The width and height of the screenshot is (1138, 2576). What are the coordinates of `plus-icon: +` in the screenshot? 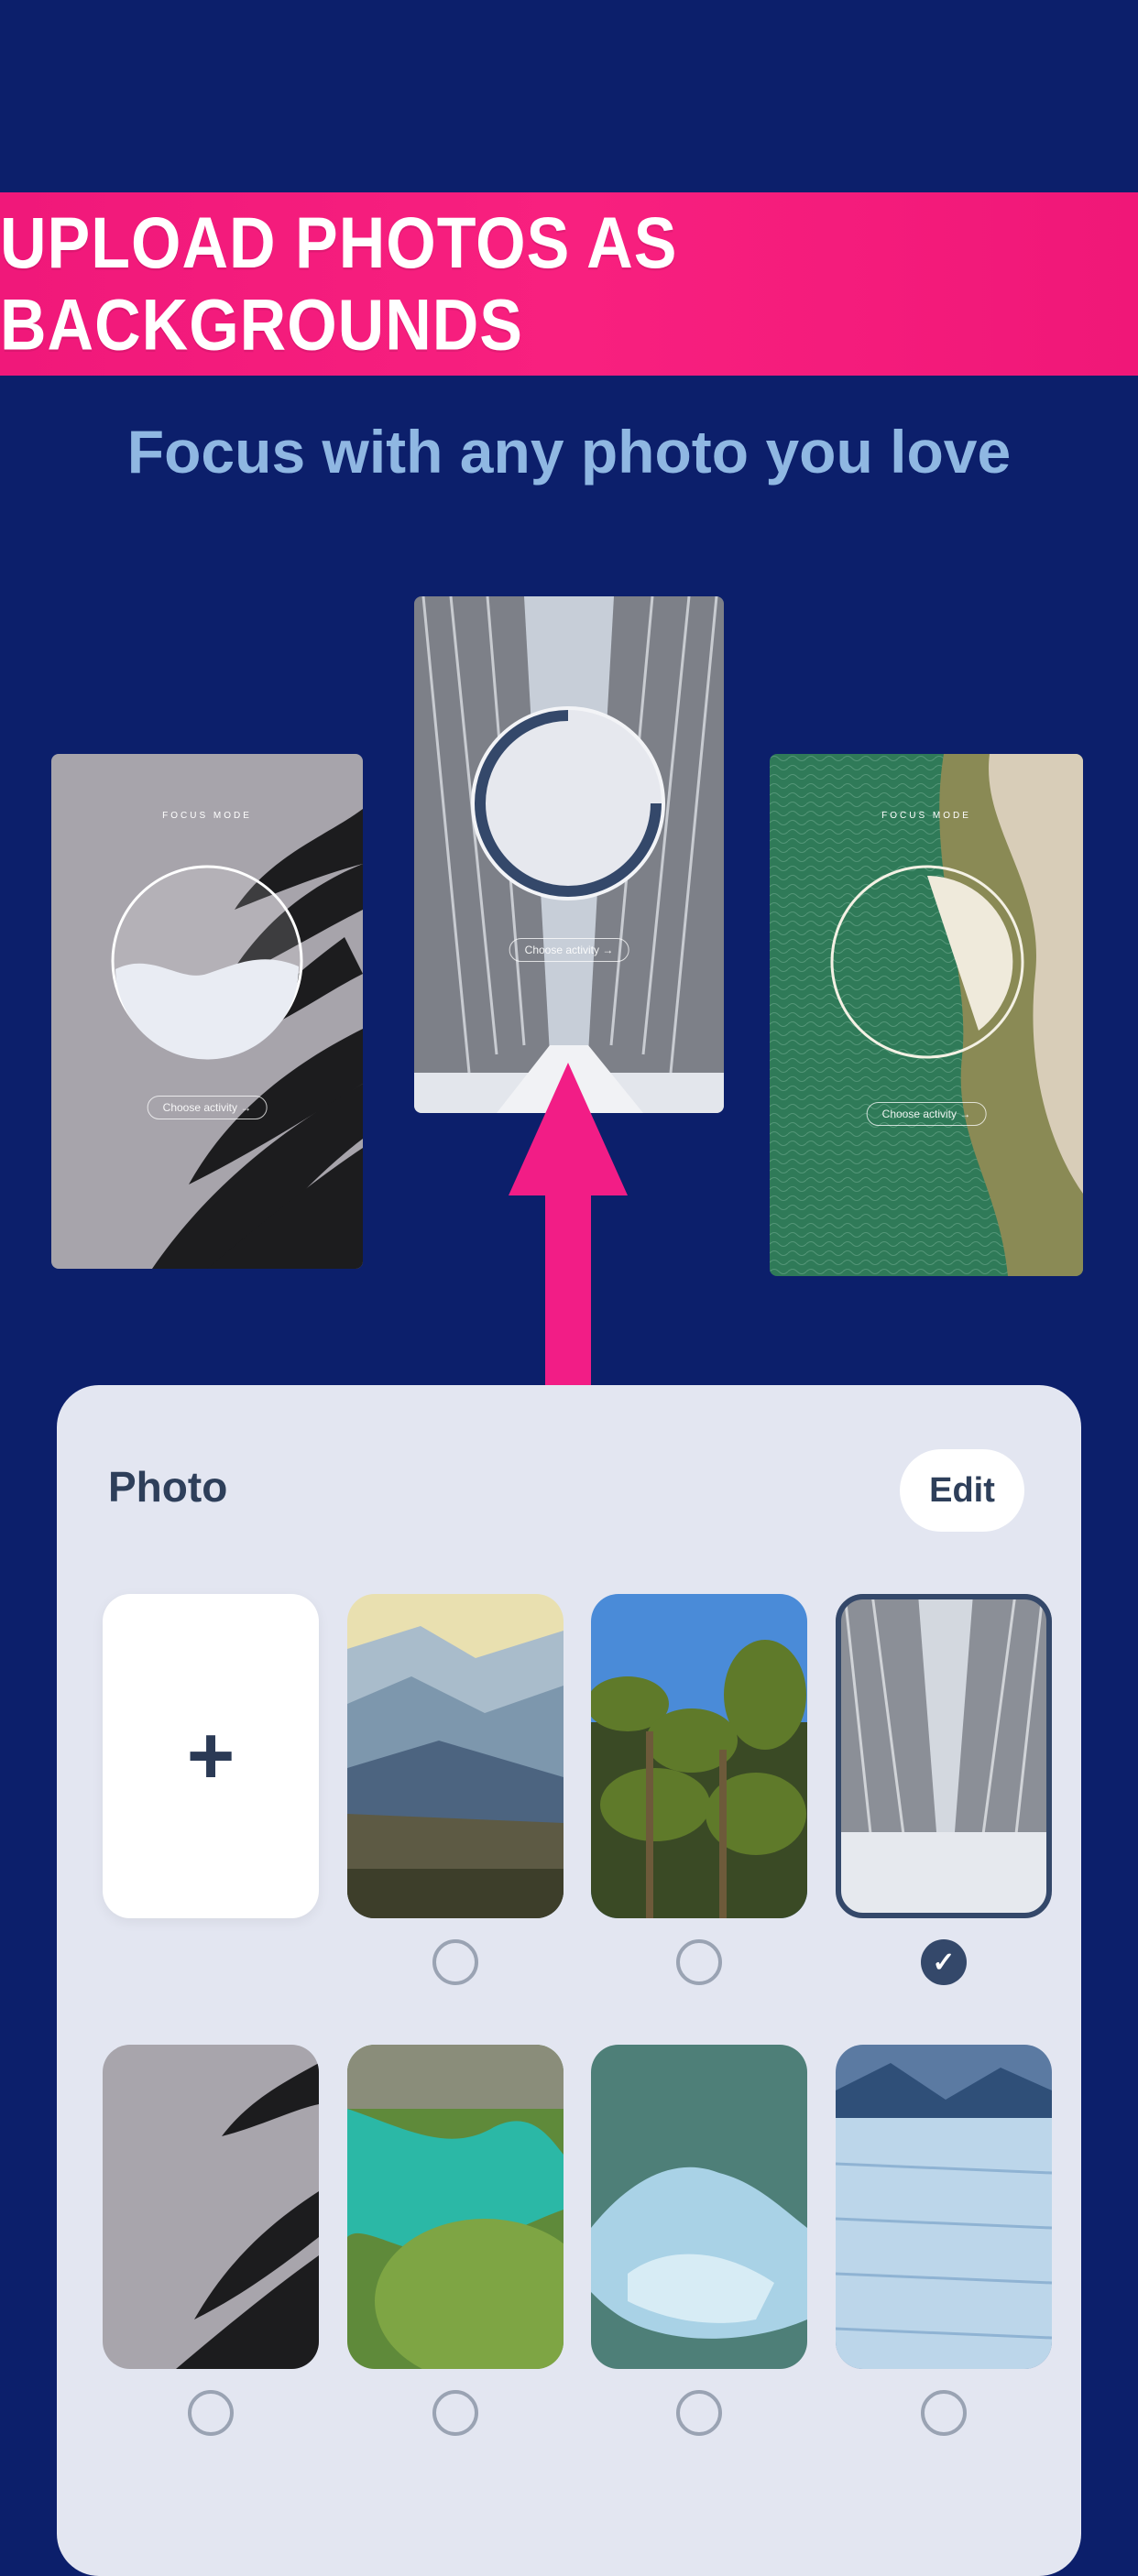 It's located at (210, 1756).